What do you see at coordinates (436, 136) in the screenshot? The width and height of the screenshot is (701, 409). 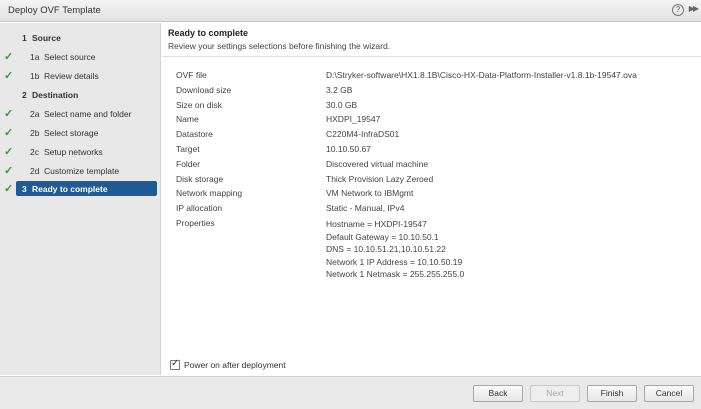 I see `summary-row: Datastore C220M4-InfraDS01` at bounding box center [436, 136].